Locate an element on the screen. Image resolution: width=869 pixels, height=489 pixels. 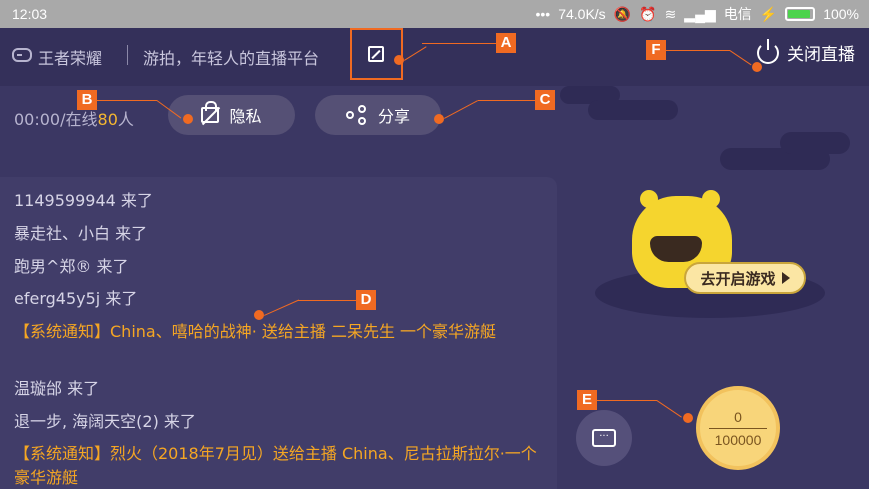
gamepad-icon is located at coordinates (22, 55).